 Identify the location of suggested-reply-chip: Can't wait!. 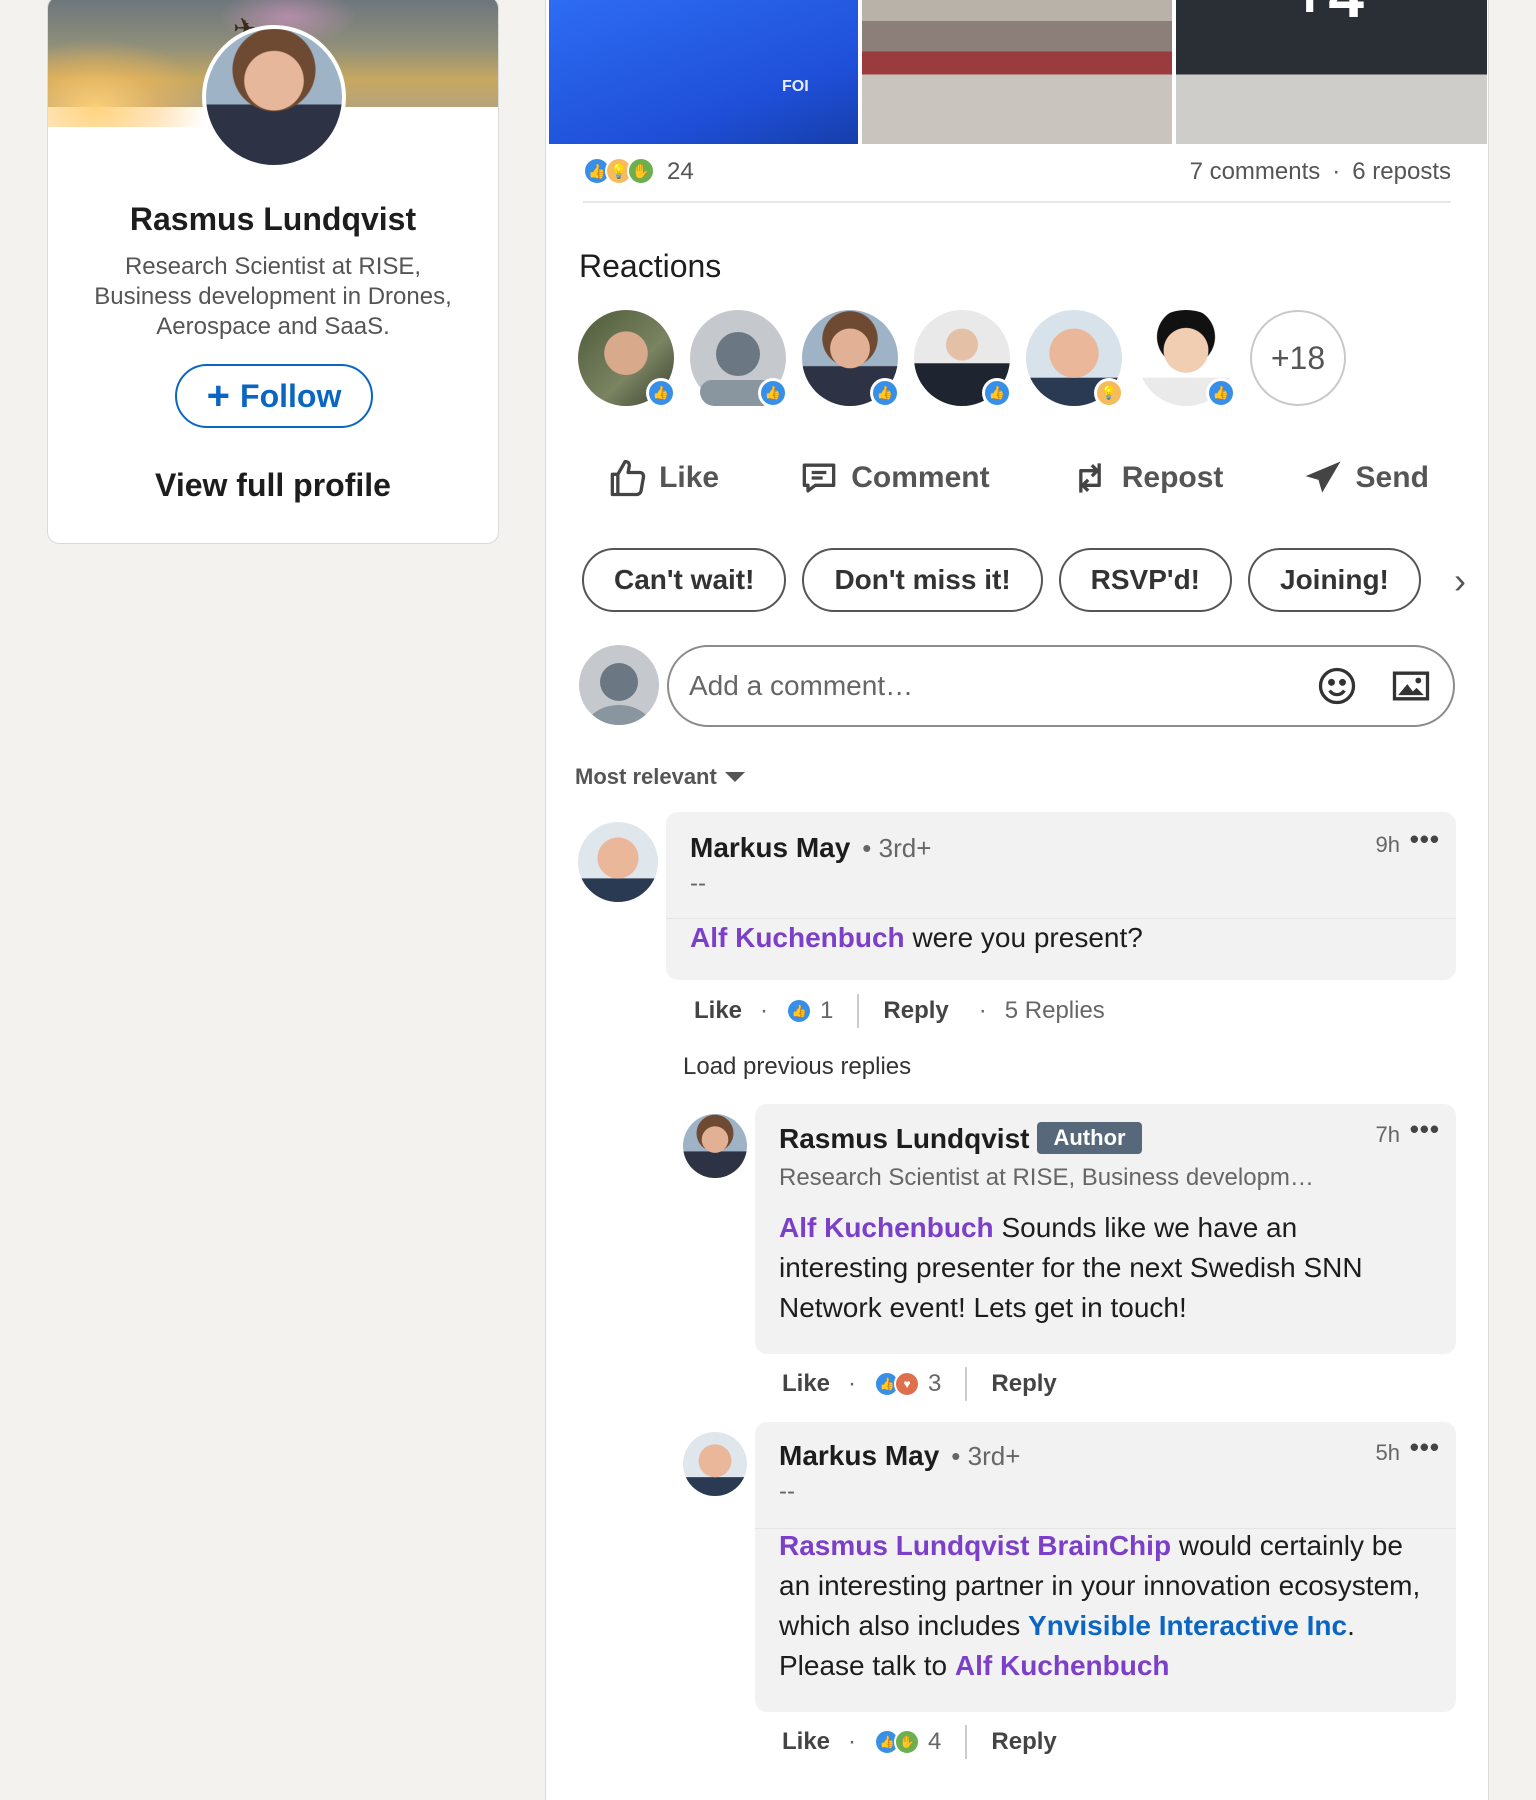
(684, 580).